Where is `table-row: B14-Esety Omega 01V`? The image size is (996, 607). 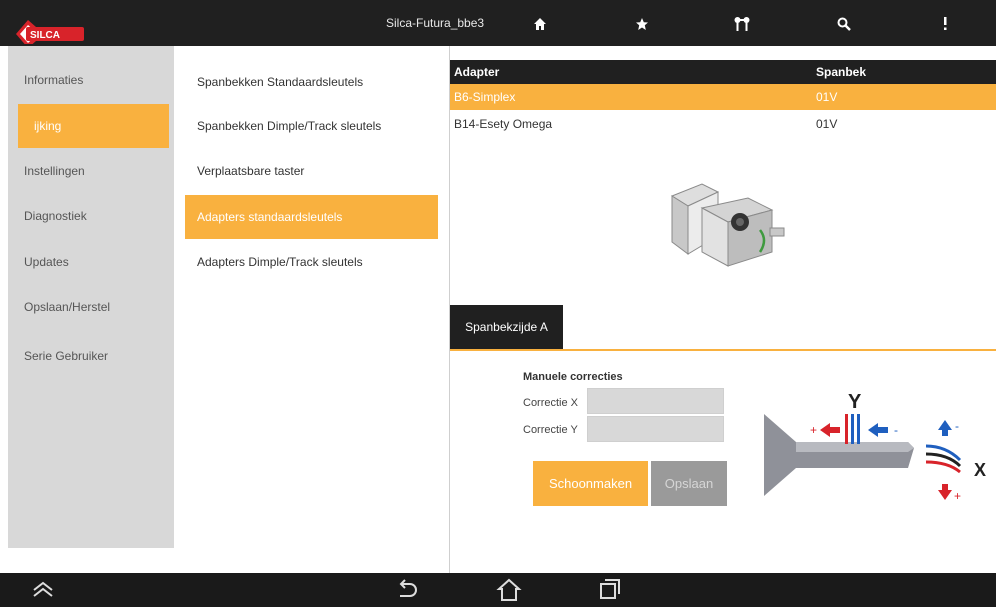 table-row: B14-Esety Omega 01V is located at coordinates (723, 124).